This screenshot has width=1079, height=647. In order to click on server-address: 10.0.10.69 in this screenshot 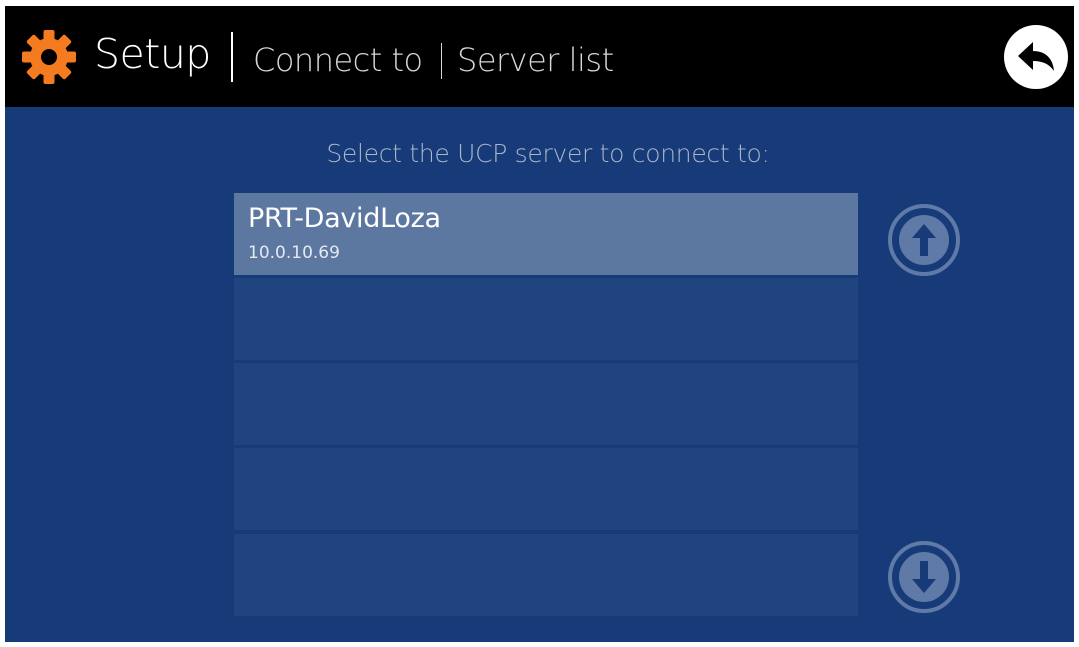, I will do `click(294, 253)`.